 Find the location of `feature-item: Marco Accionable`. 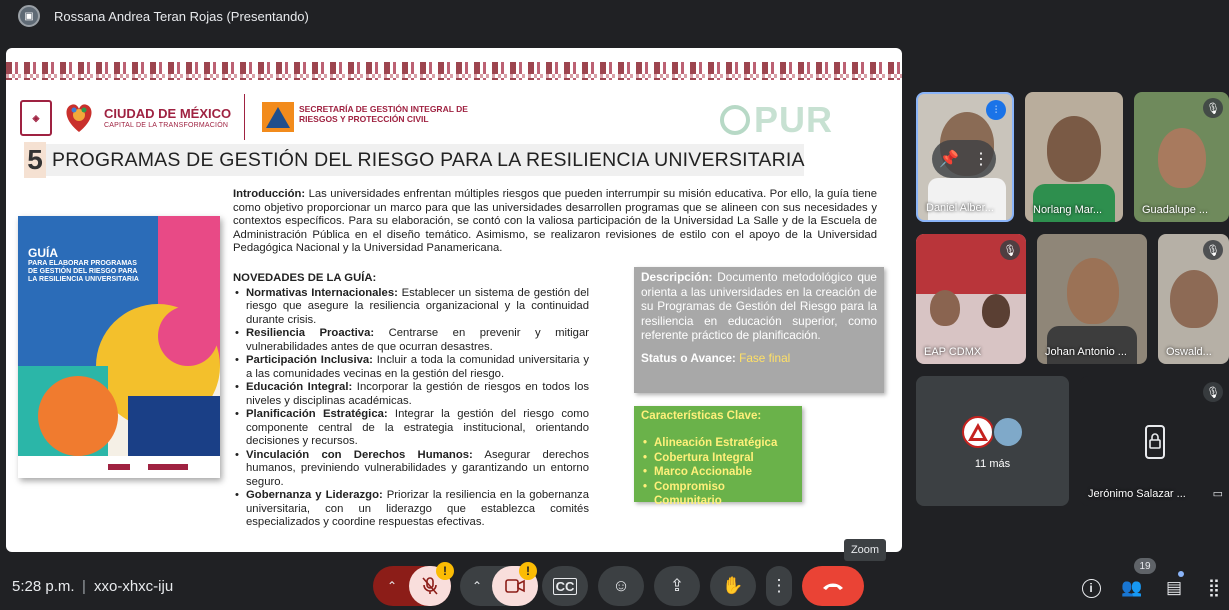

feature-item: Marco Accionable is located at coordinates (718, 472).